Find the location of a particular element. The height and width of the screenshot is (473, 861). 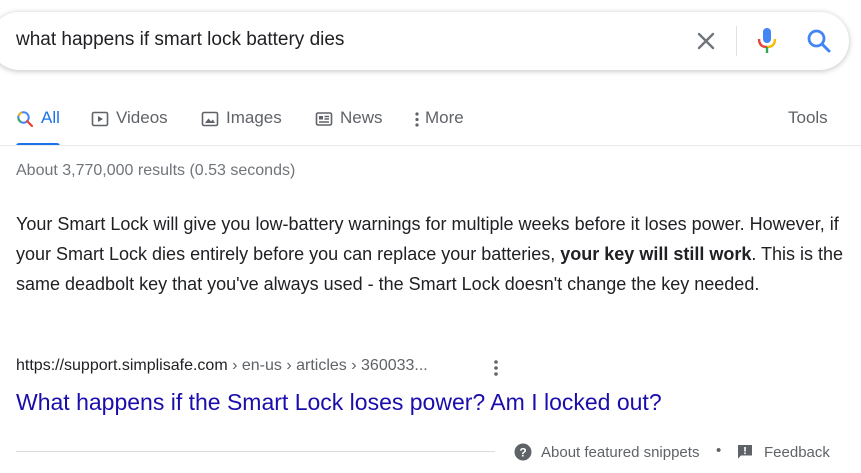

tab-label: News is located at coordinates (361, 117).